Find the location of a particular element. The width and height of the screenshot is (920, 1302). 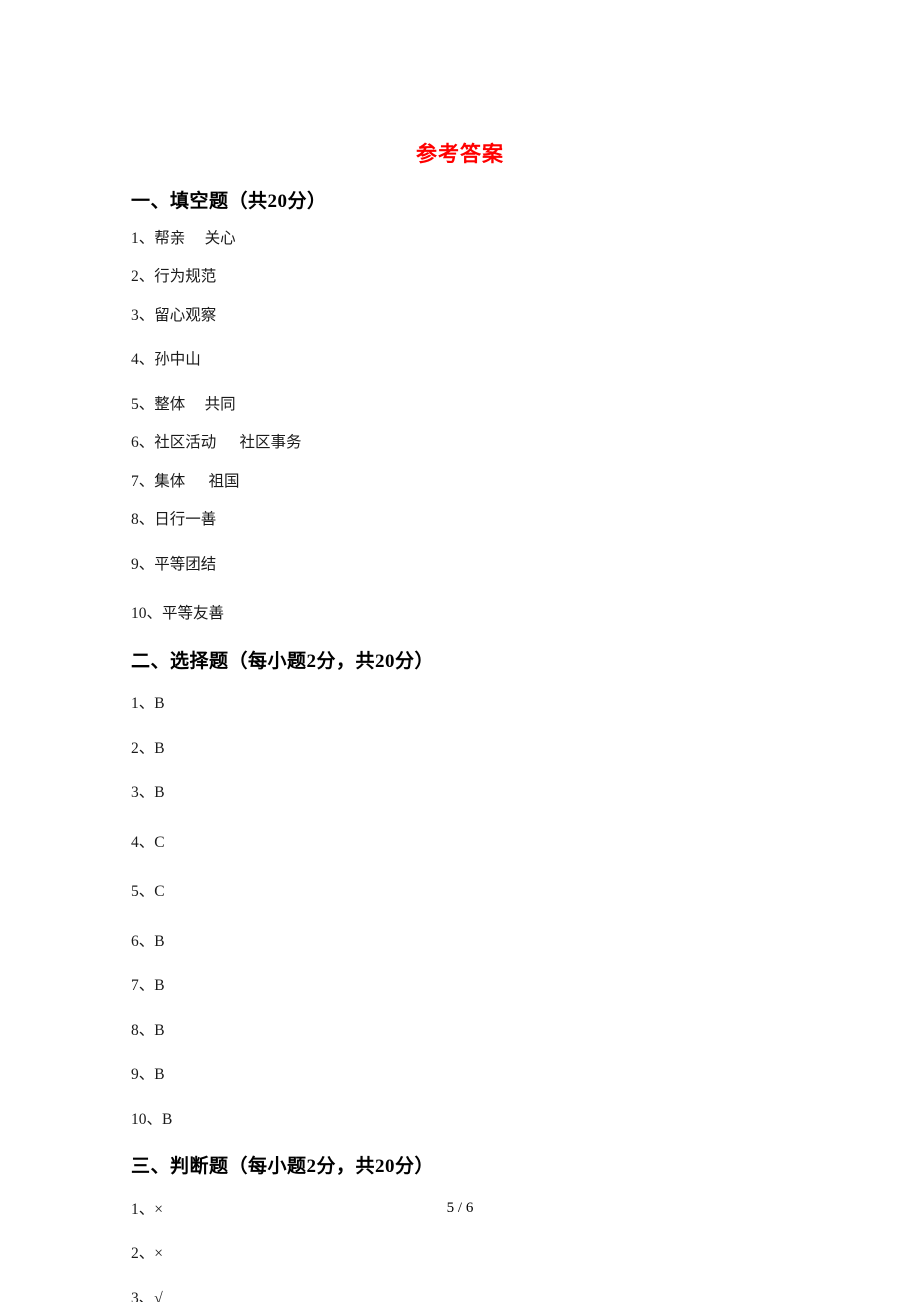

list-item: 6、社区活动 社区事务 is located at coordinates (461, 443).